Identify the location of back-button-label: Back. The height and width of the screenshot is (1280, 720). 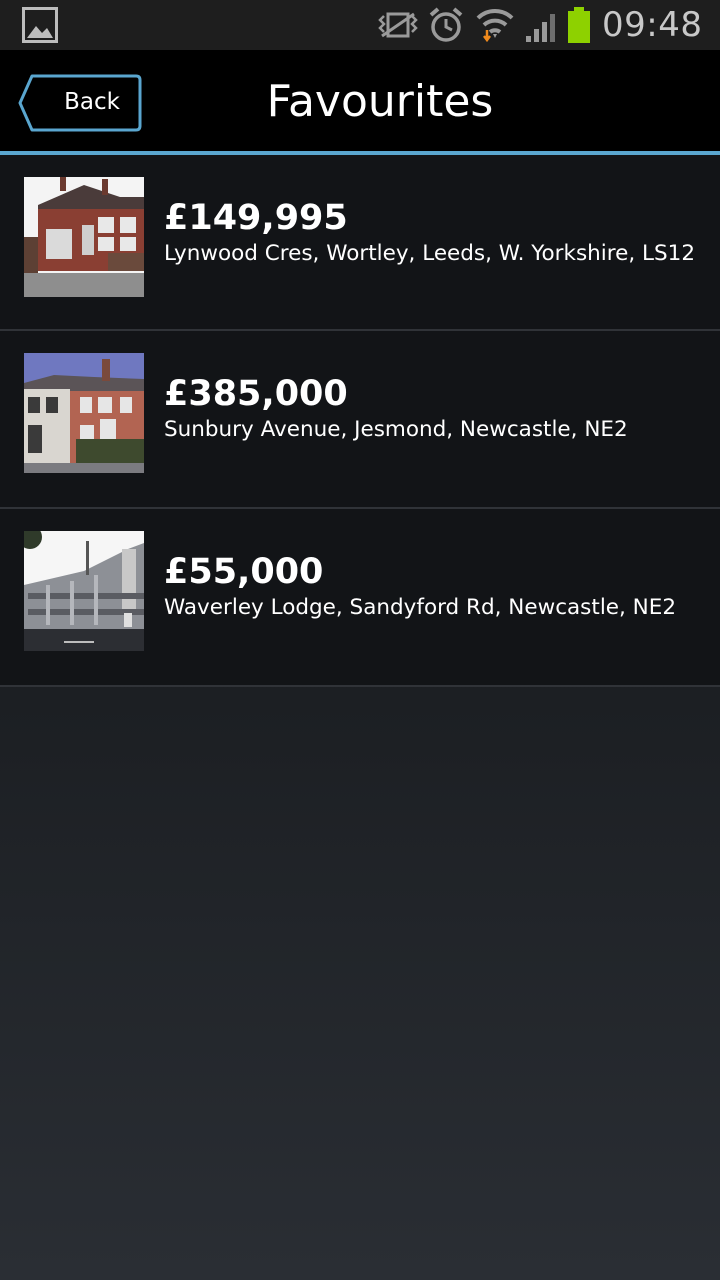
(92, 102).